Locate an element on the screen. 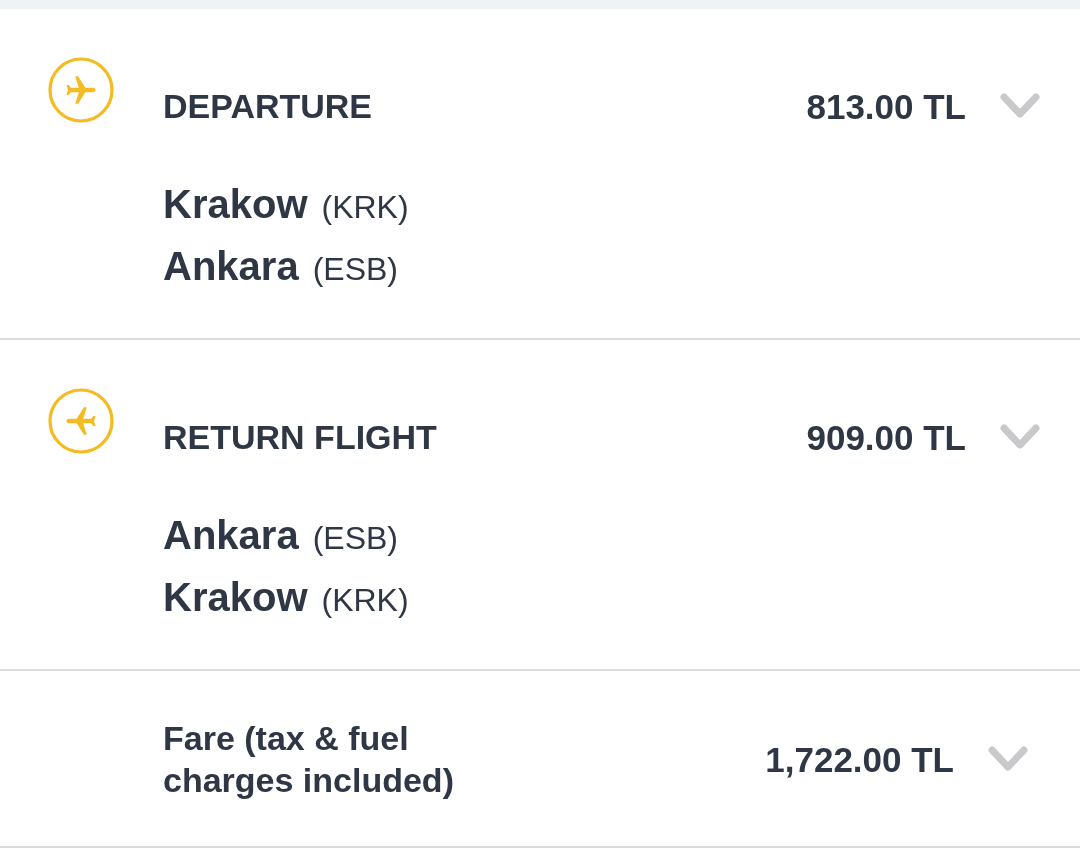  total-fare-price: 1,722.00 TL is located at coordinates (859, 759).